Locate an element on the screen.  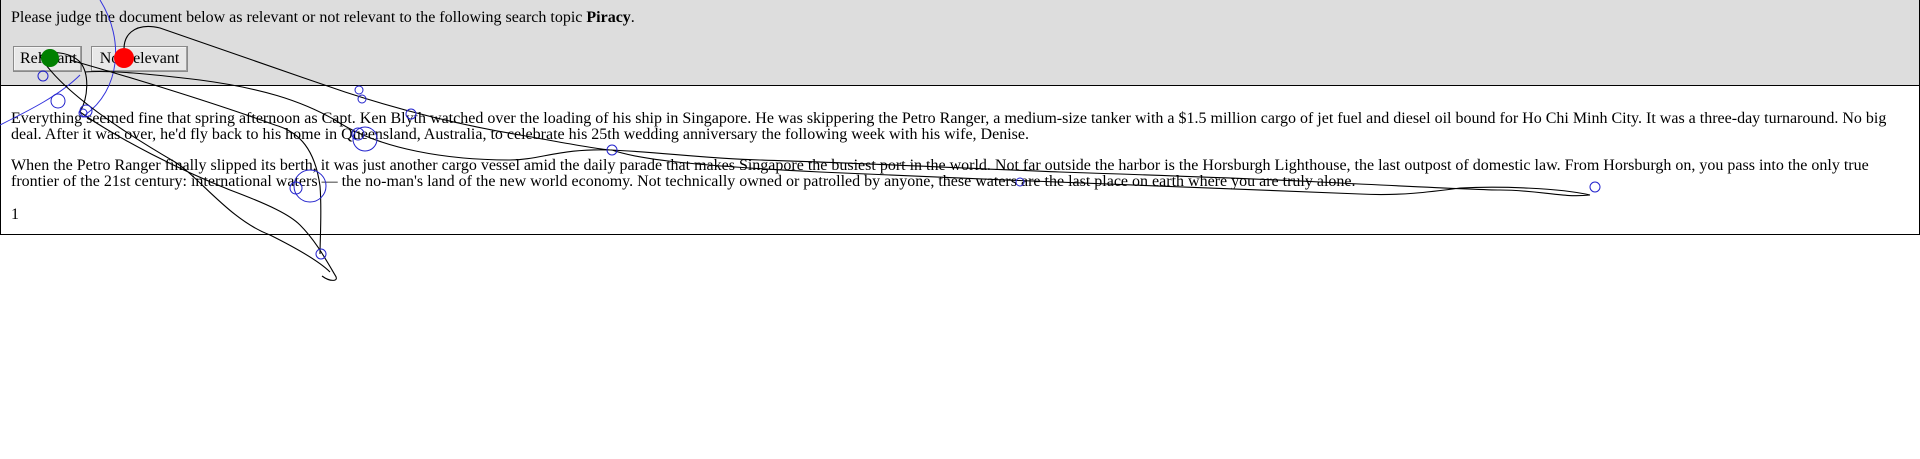
search-topic: Piracy is located at coordinates (608, 17).